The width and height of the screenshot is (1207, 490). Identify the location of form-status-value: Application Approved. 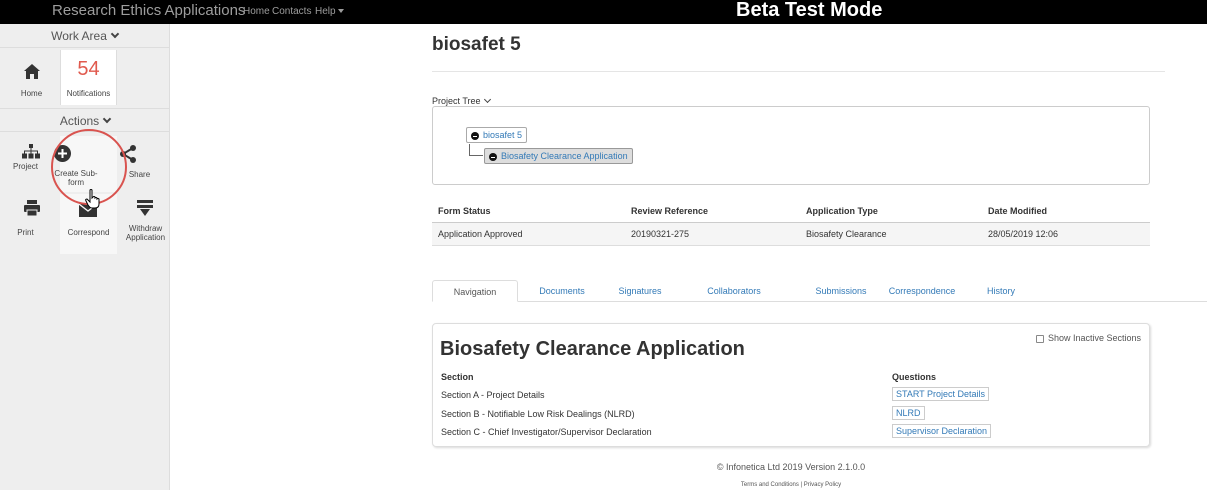
(528, 234).